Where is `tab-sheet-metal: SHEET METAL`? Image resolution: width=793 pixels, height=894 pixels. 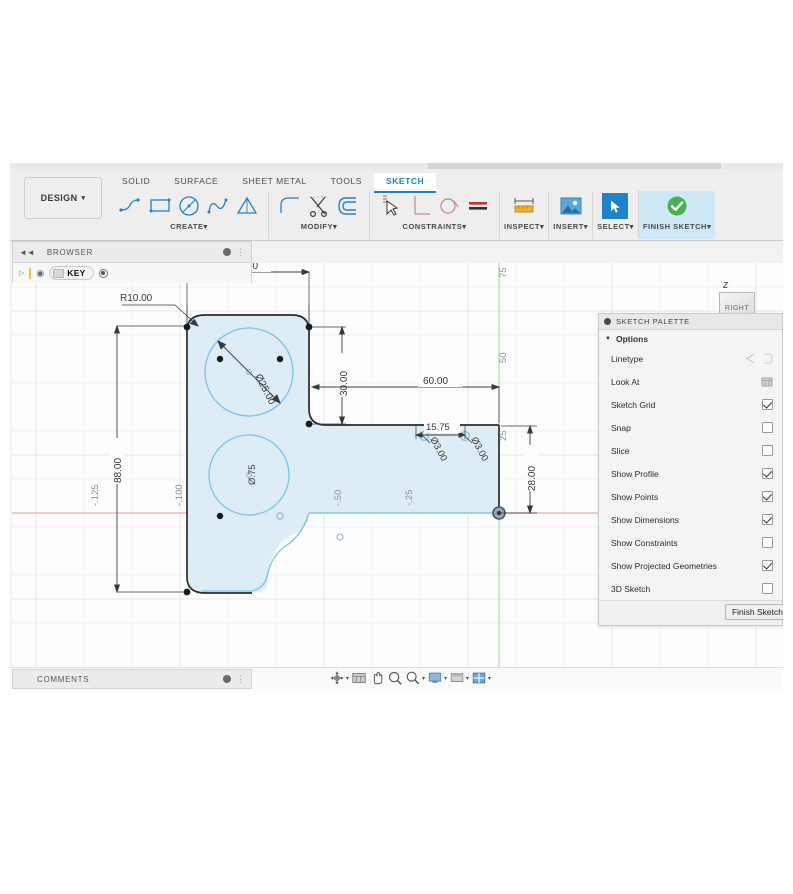 tab-sheet-metal: SHEET METAL is located at coordinates (274, 183).